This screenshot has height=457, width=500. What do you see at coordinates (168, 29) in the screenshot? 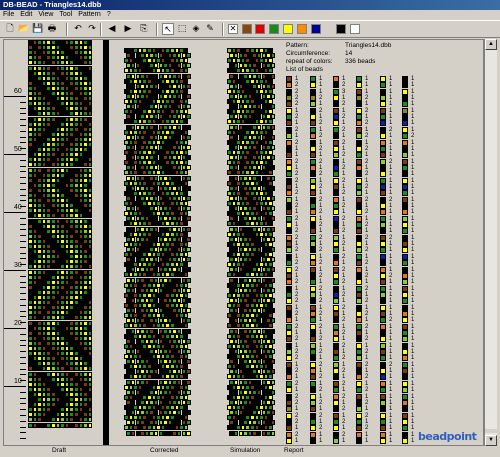
I see `pointer-icon: ↖` at bounding box center [168, 29].